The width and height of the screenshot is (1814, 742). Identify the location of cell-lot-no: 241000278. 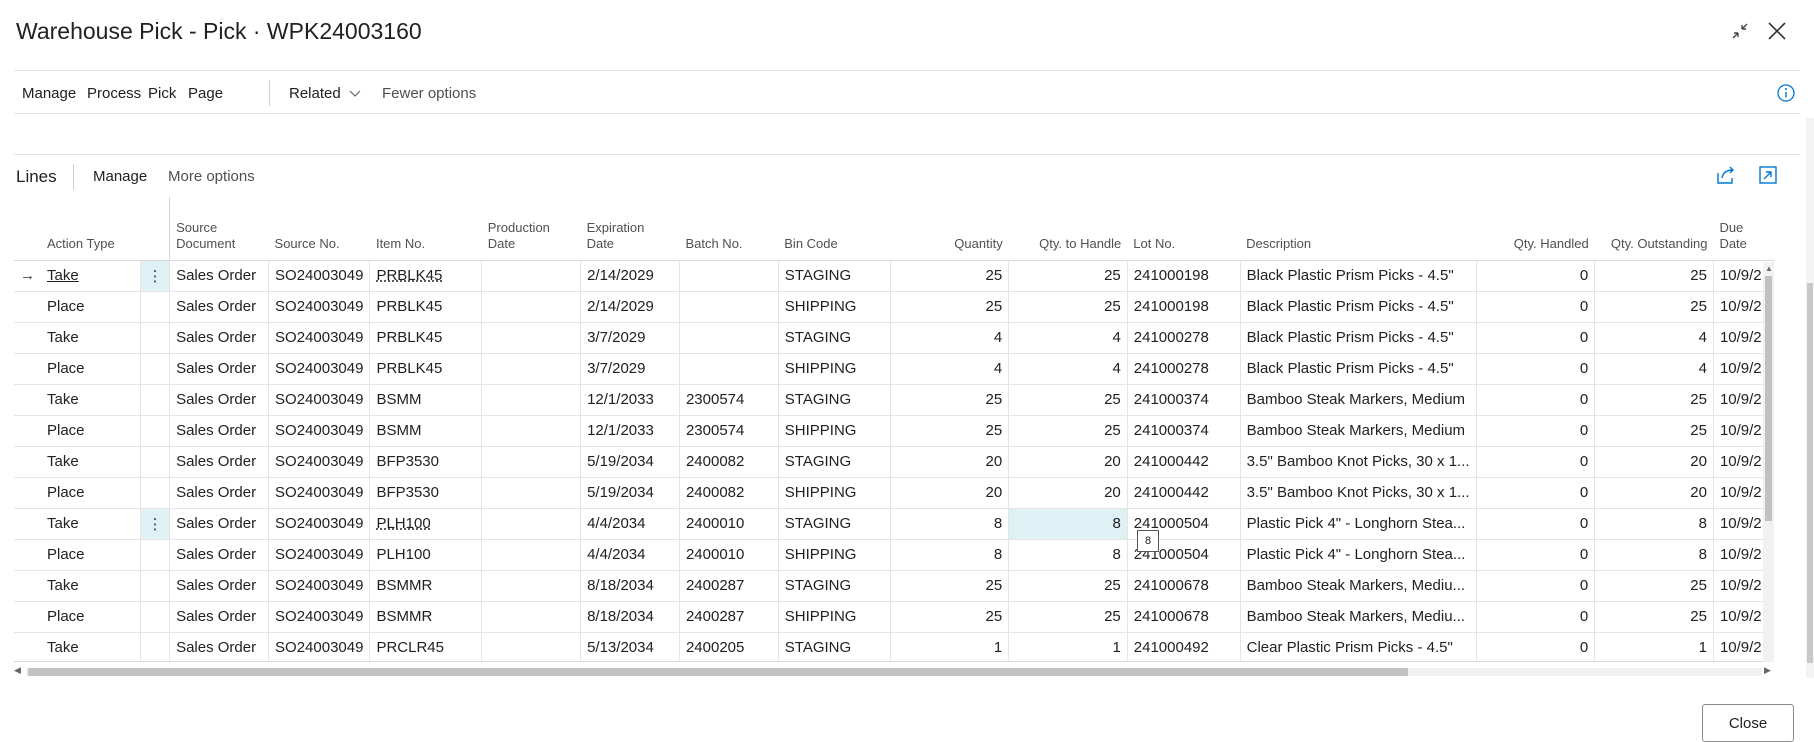
(1184, 338).